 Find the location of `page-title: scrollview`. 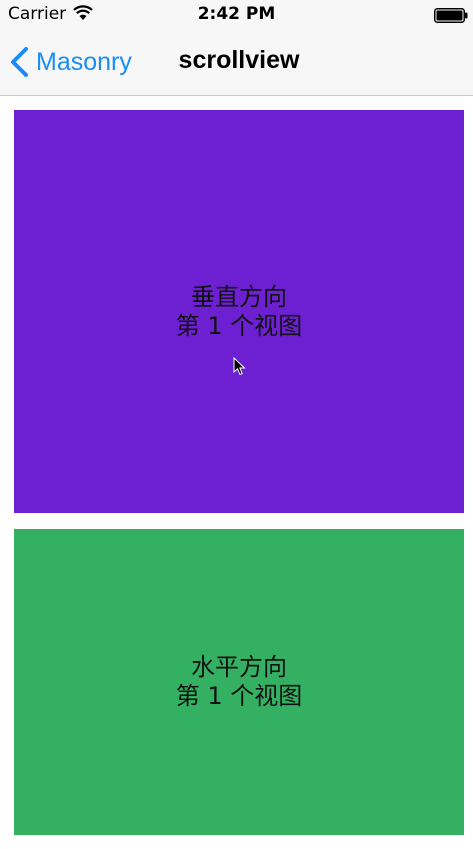

page-title: scrollview is located at coordinates (239, 60).